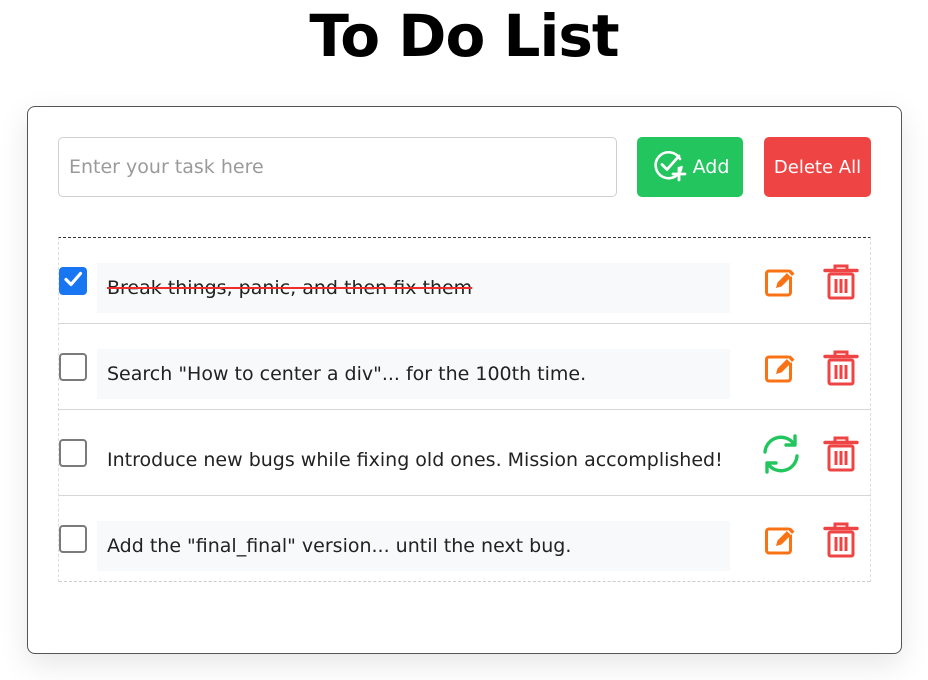 The height and width of the screenshot is (680, 928). I want to click on task-input, so click(337, 167).